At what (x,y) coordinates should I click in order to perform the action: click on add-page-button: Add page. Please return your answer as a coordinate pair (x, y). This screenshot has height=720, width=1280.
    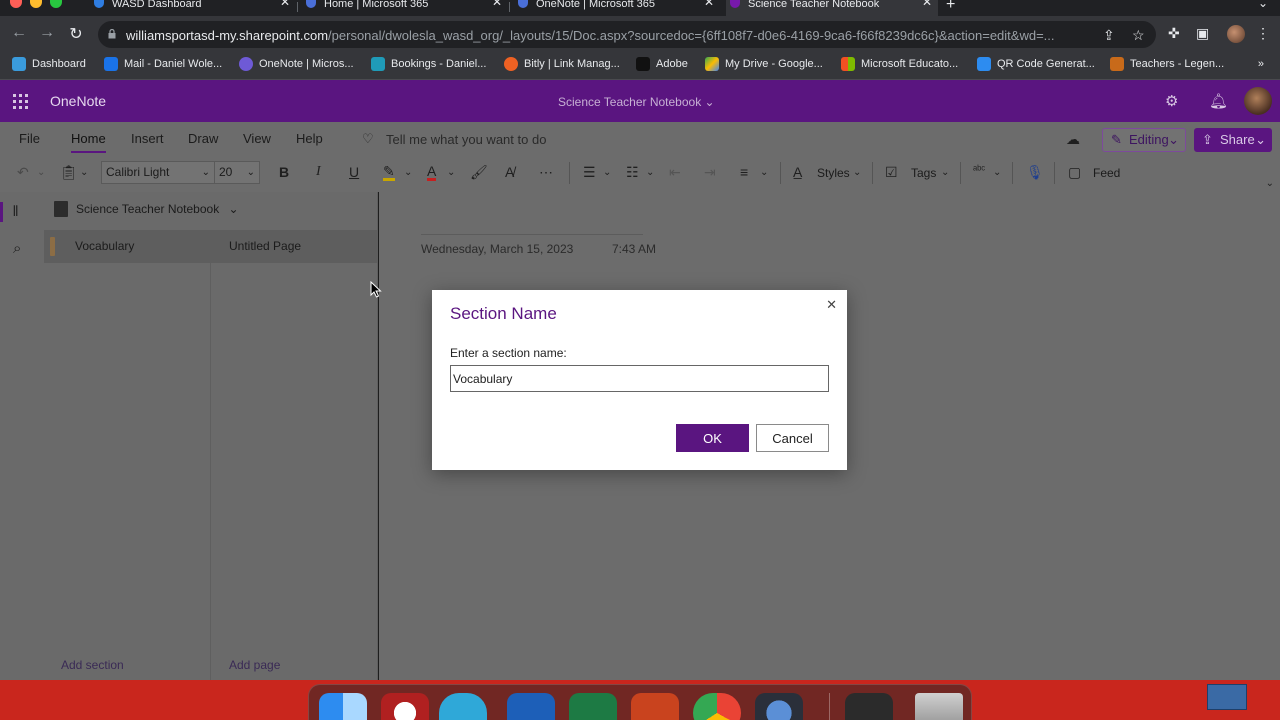
    Looking at the image, I should click on (254, 665).